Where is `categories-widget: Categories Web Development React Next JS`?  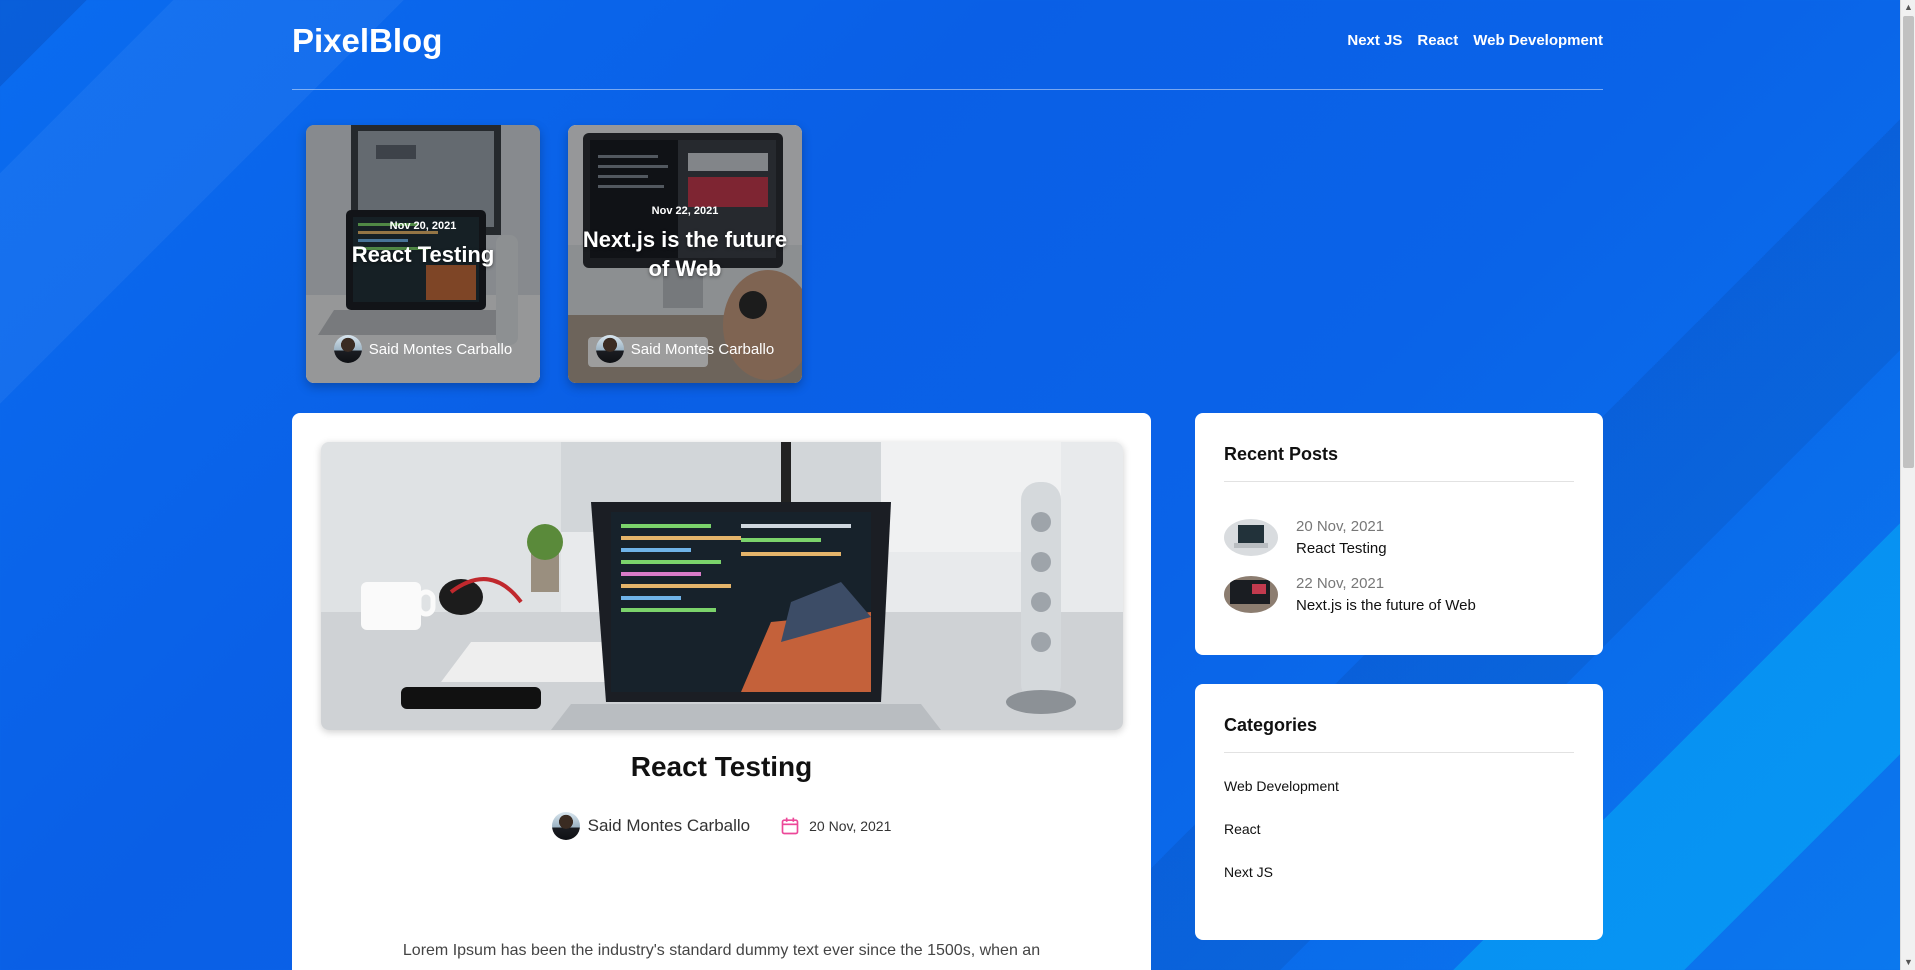
categories-widget: Categories Web Development React Next JS is located at coordinates (1399, 812).